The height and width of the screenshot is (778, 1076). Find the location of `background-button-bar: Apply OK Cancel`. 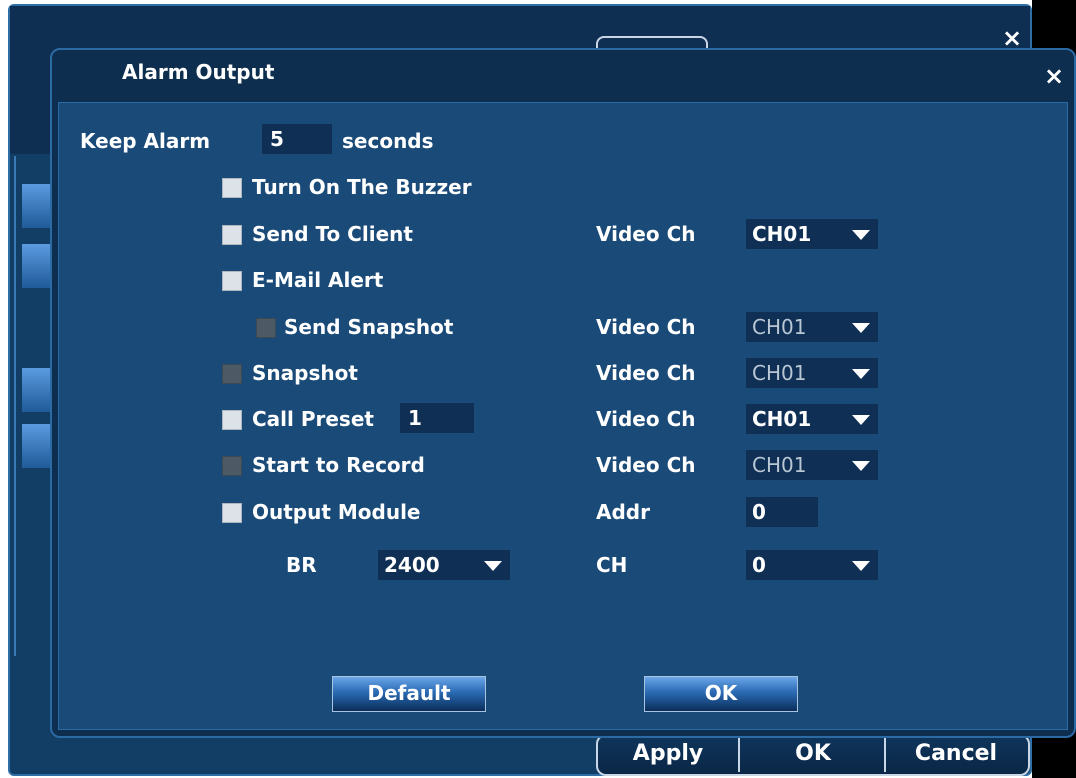

background-button-bar: Apply OK Cancel is located at coordinates (813, 755).